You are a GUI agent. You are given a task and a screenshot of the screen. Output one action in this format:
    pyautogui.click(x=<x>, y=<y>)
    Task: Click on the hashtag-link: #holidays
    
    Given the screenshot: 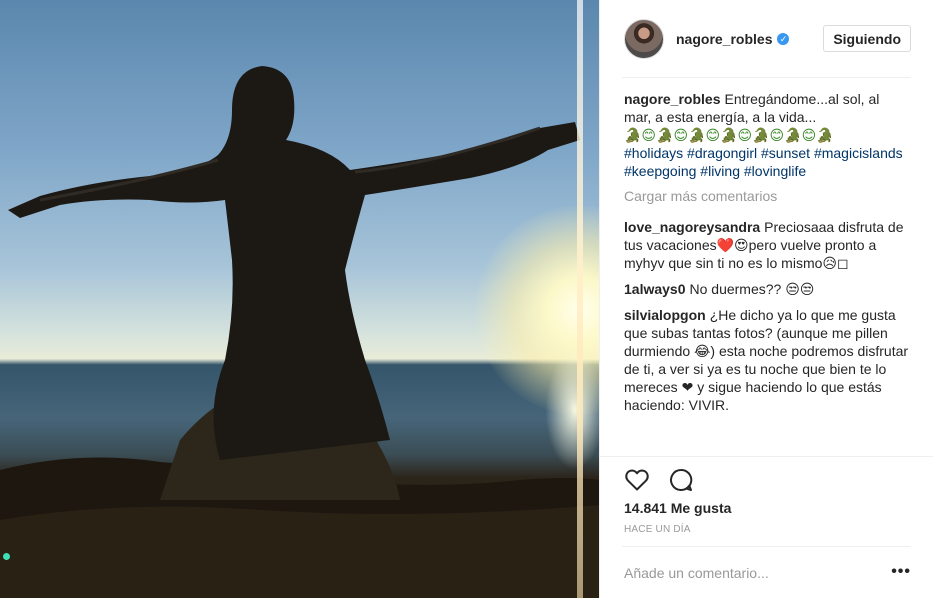 What is the action you would take?
    pyautogui.click(x=653, y=153)
    